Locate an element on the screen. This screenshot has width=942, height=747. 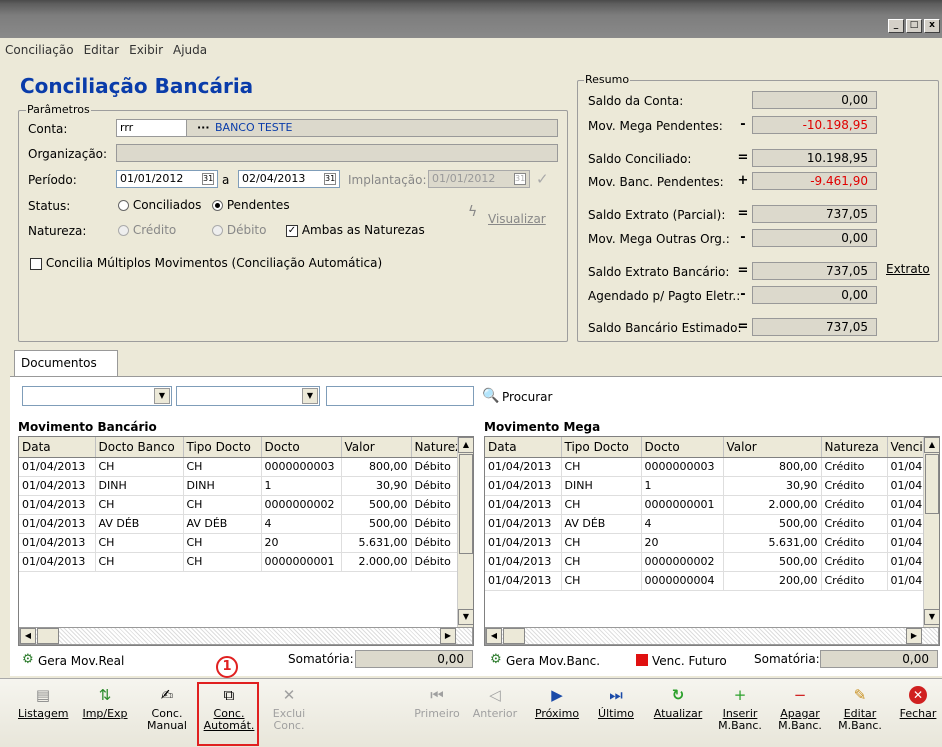
column-header: Vencimento is located at coordinates (906, 447).